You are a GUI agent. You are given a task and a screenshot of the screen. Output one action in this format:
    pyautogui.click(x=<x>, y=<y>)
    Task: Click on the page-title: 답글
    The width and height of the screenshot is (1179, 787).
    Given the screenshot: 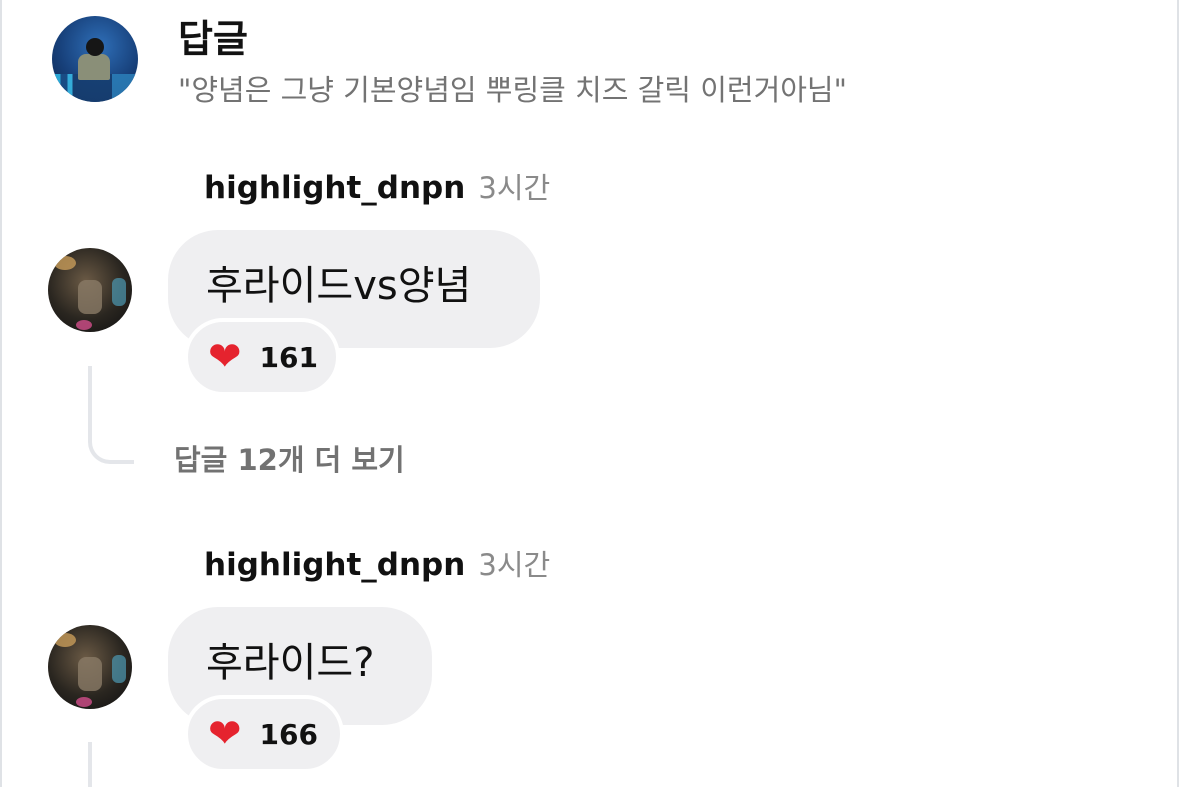 What is the action you would take?
    pyautogui.click(x=213, y=39)
    